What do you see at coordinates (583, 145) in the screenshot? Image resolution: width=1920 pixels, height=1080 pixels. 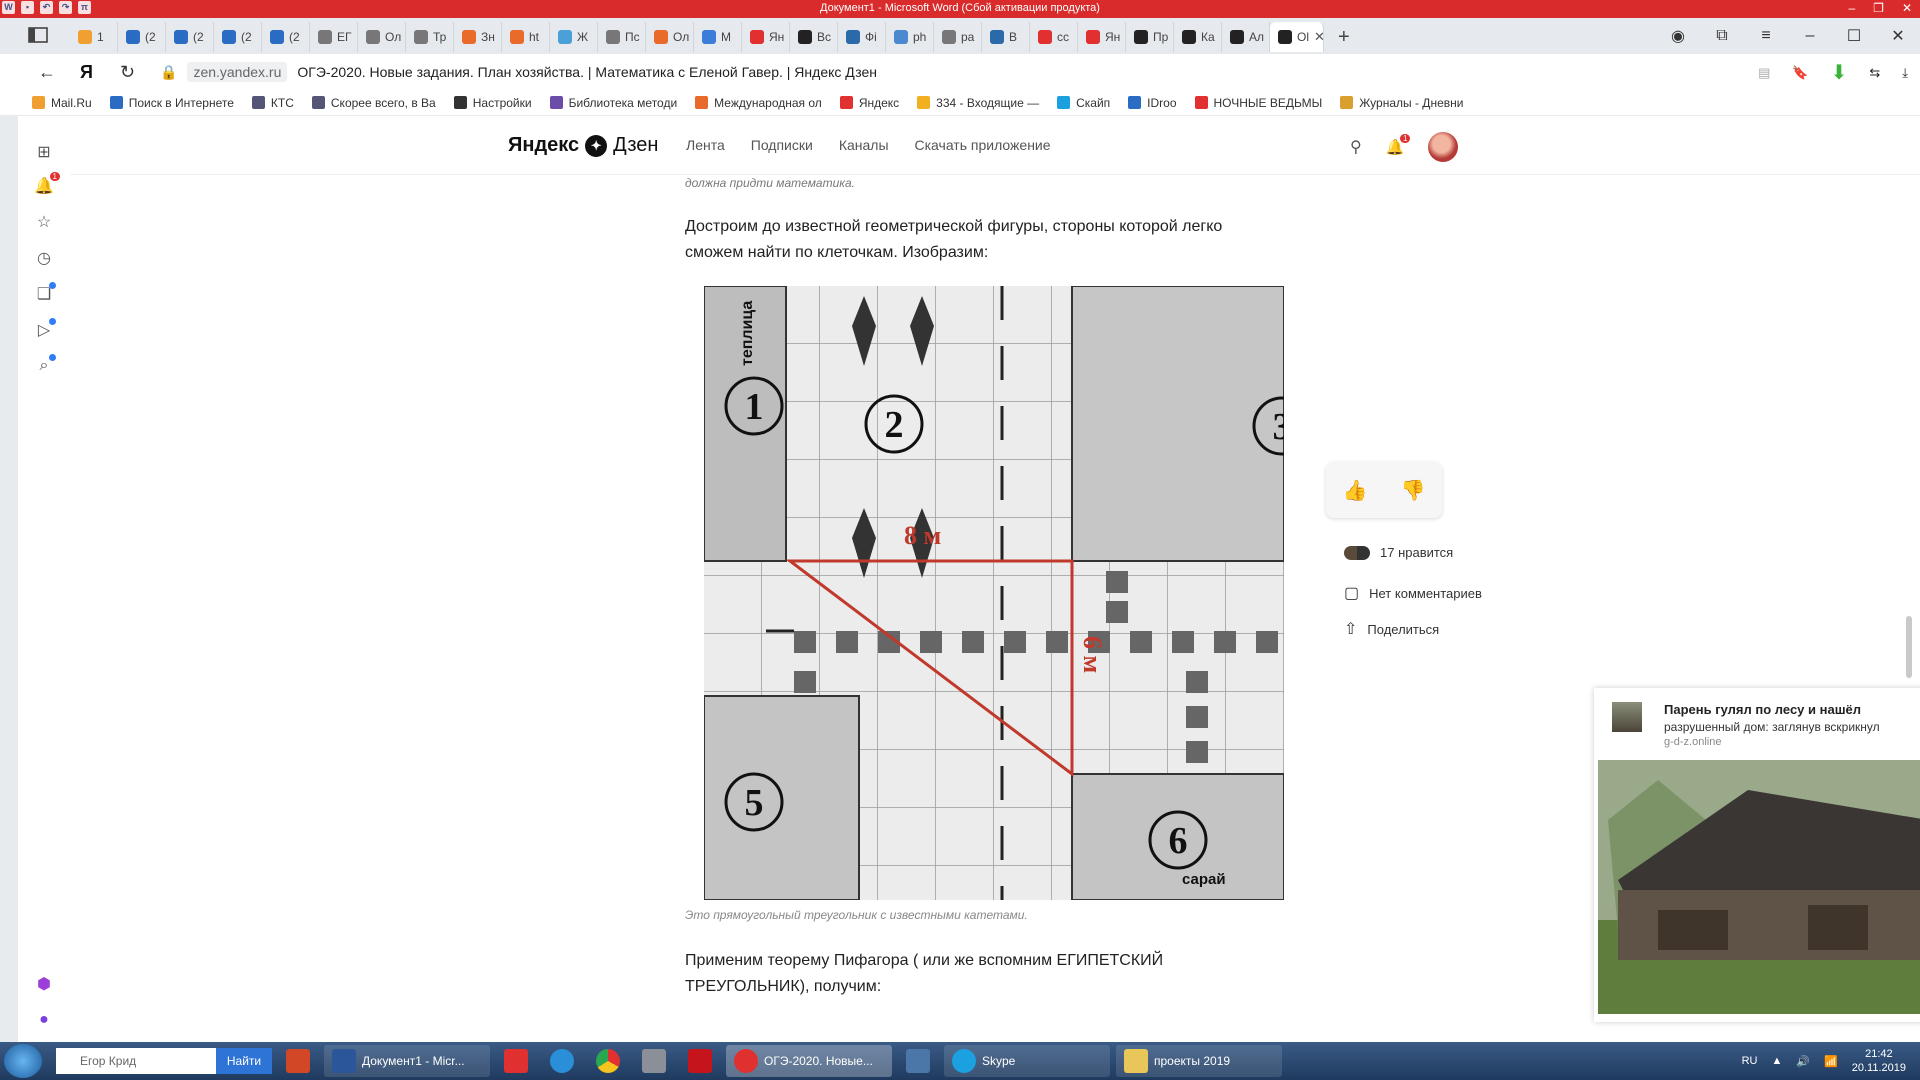 I see `zen-logo: Яндекс ✦ Дзен` at bounding box center [583, 145].